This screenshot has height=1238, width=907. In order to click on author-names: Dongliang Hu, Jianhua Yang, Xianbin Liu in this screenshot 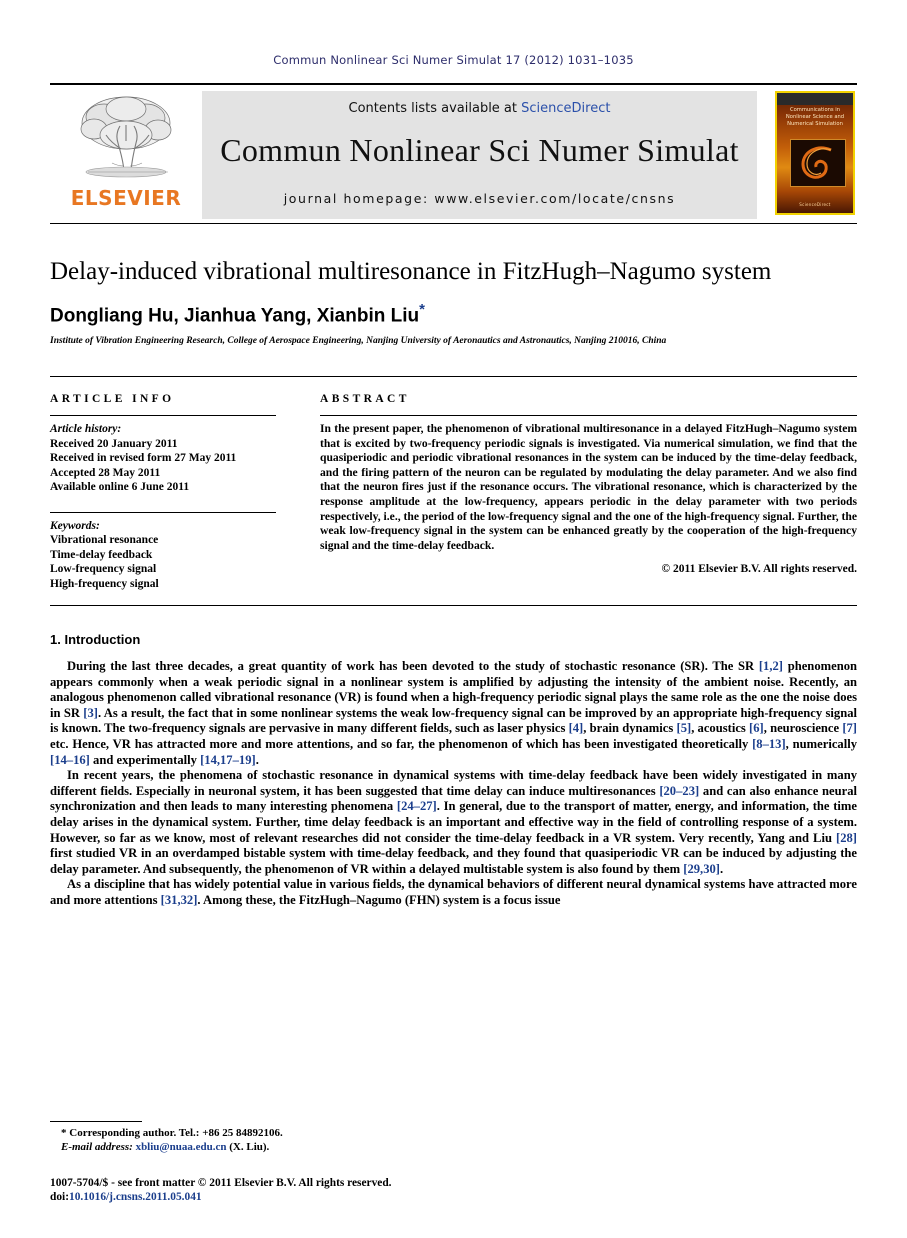, I will do `click(235, 316)`.